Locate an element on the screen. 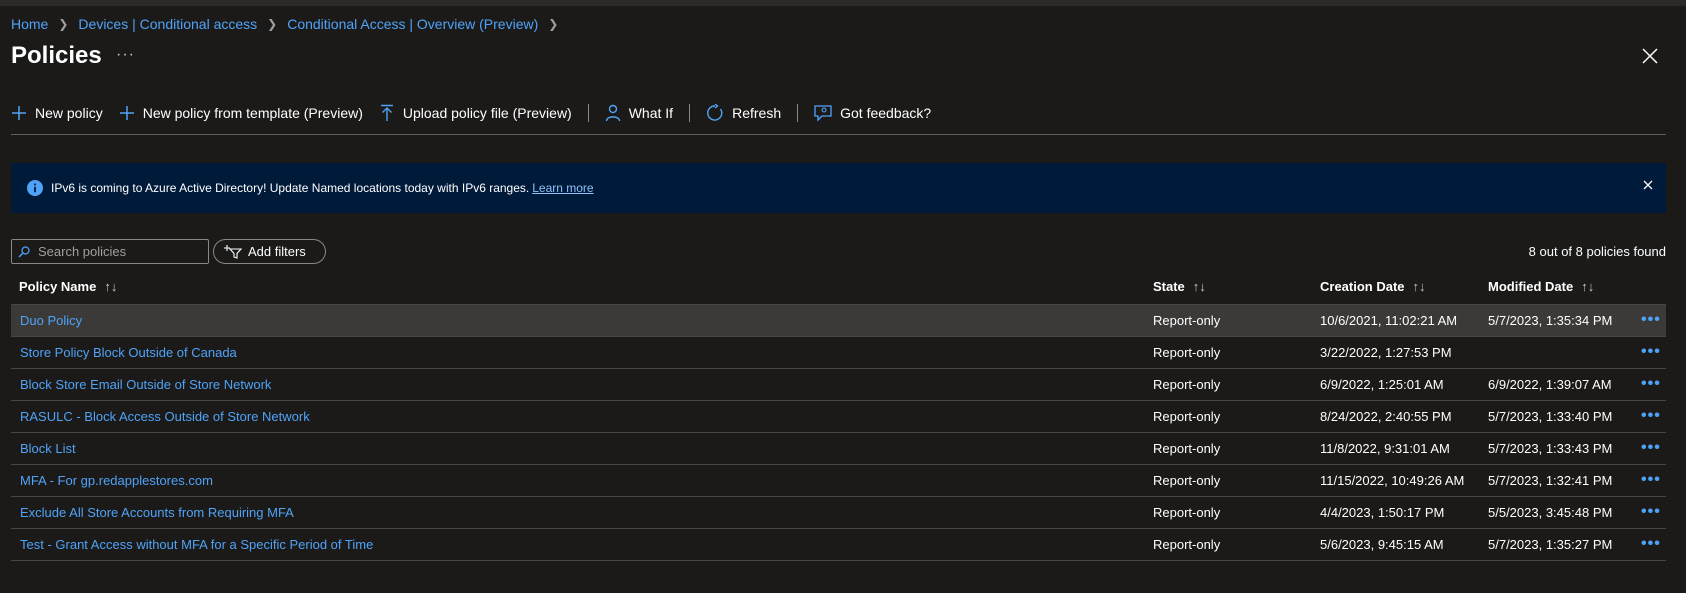 The height and width of the screenshot is (593, 1686). person-icon is located at coordinates (612, 113).